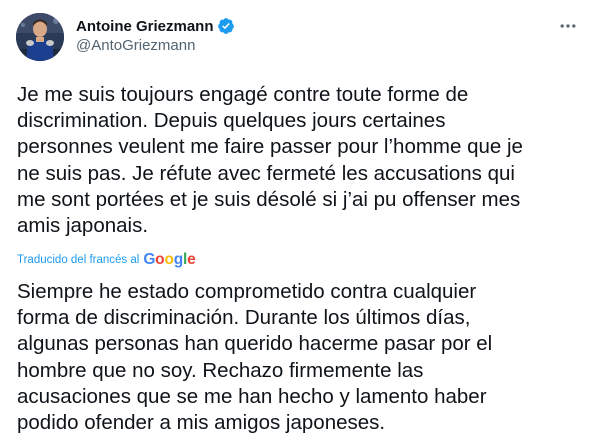 The image size is (594, 448). I want to click on avatar-photo-icon, so click(40, 37).